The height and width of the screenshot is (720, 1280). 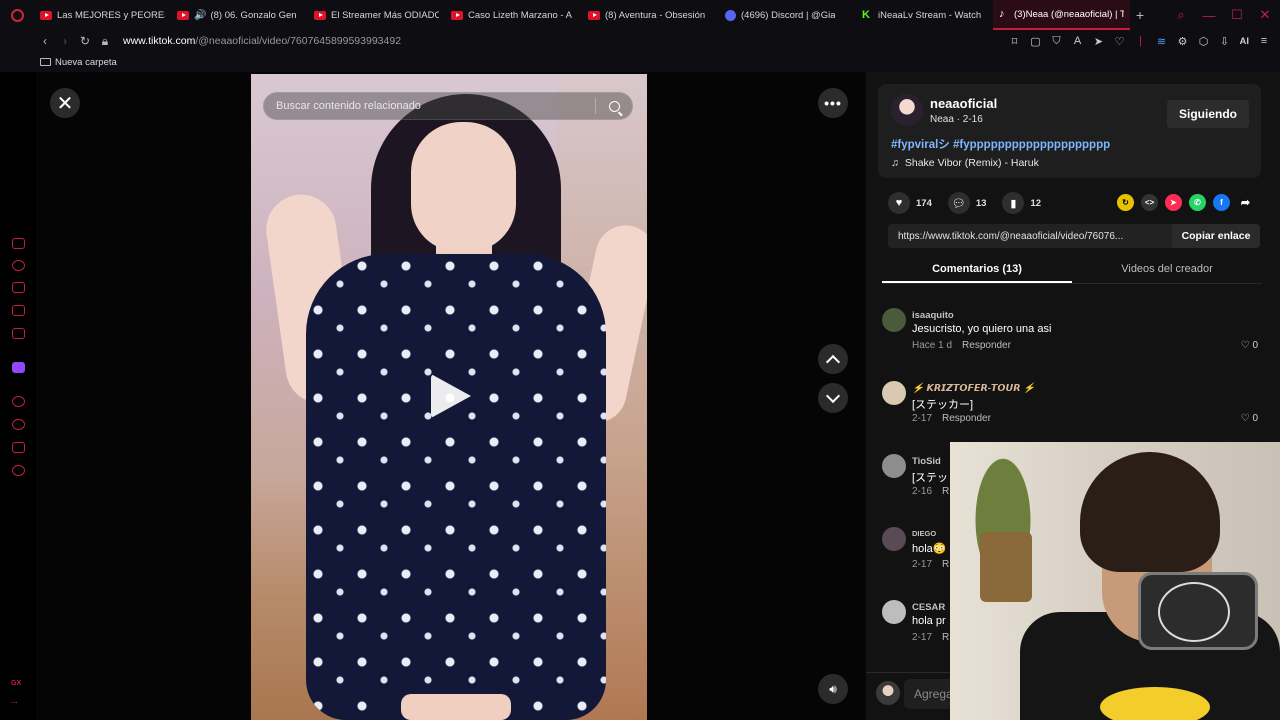 I want to click on back-icon: ‹, so click(x=45, y=41).